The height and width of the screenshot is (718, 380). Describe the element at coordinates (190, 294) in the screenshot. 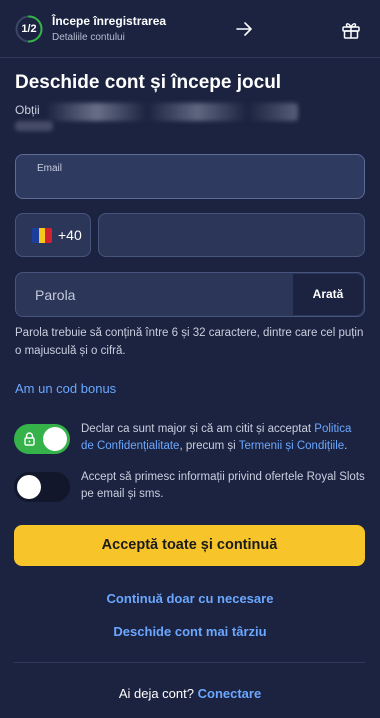

I see `password-field: Parola Arată` at that location.